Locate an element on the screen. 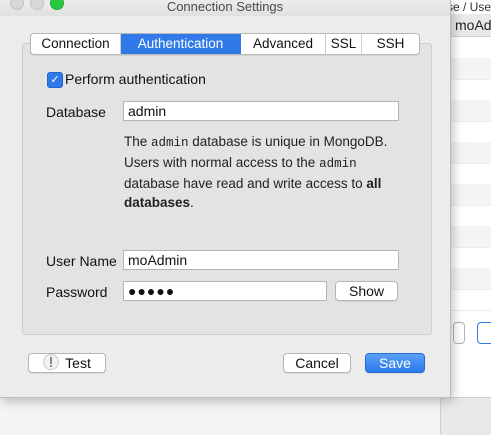 This screenshot has height=435, width=491. test-button: Test is located at coordinates (67, 363).